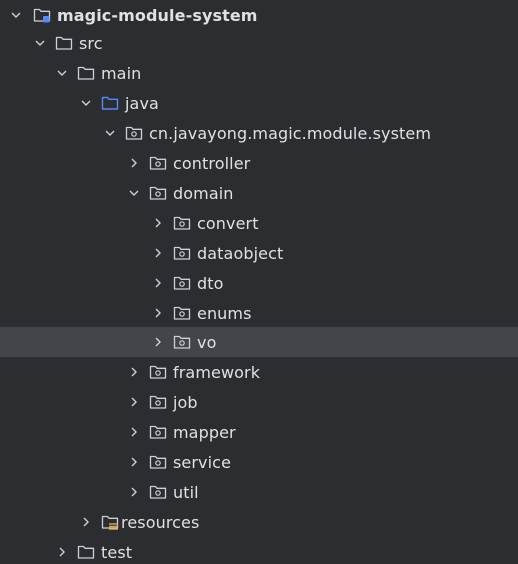  I want to click on tree-item-label: util, so click(186, 492).